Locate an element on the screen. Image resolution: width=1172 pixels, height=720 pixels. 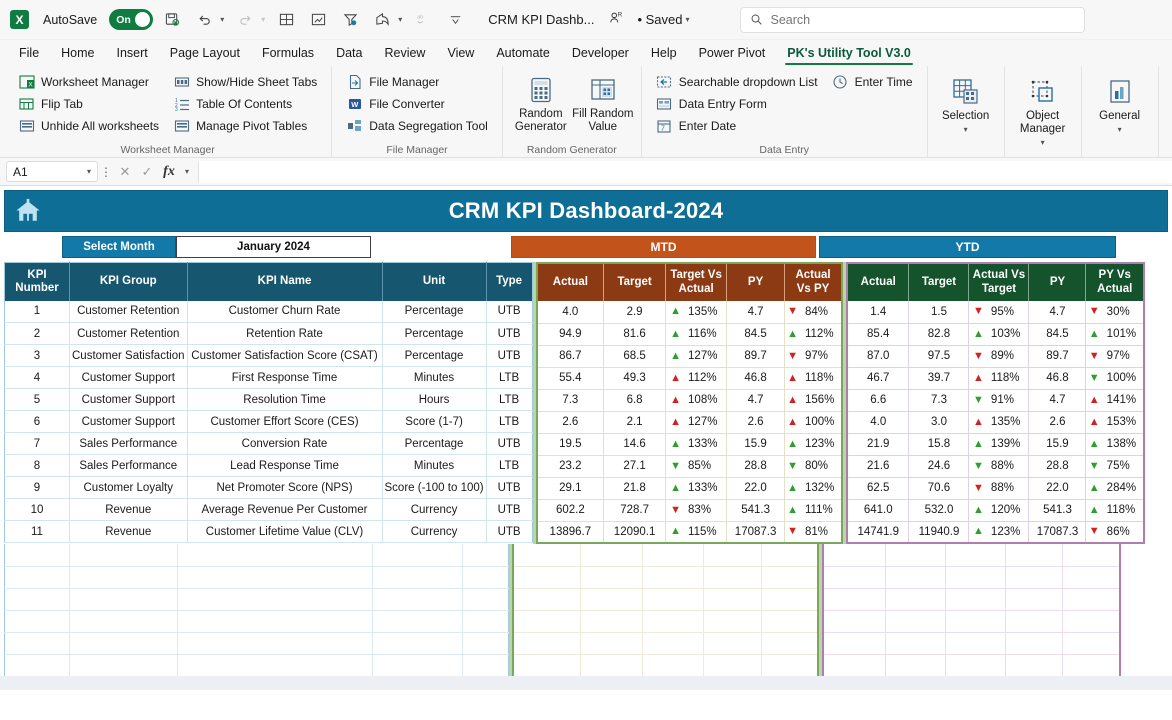
cell-ytd-actual-vs-target: ▼ 89% is located at coordinates (999, 356).